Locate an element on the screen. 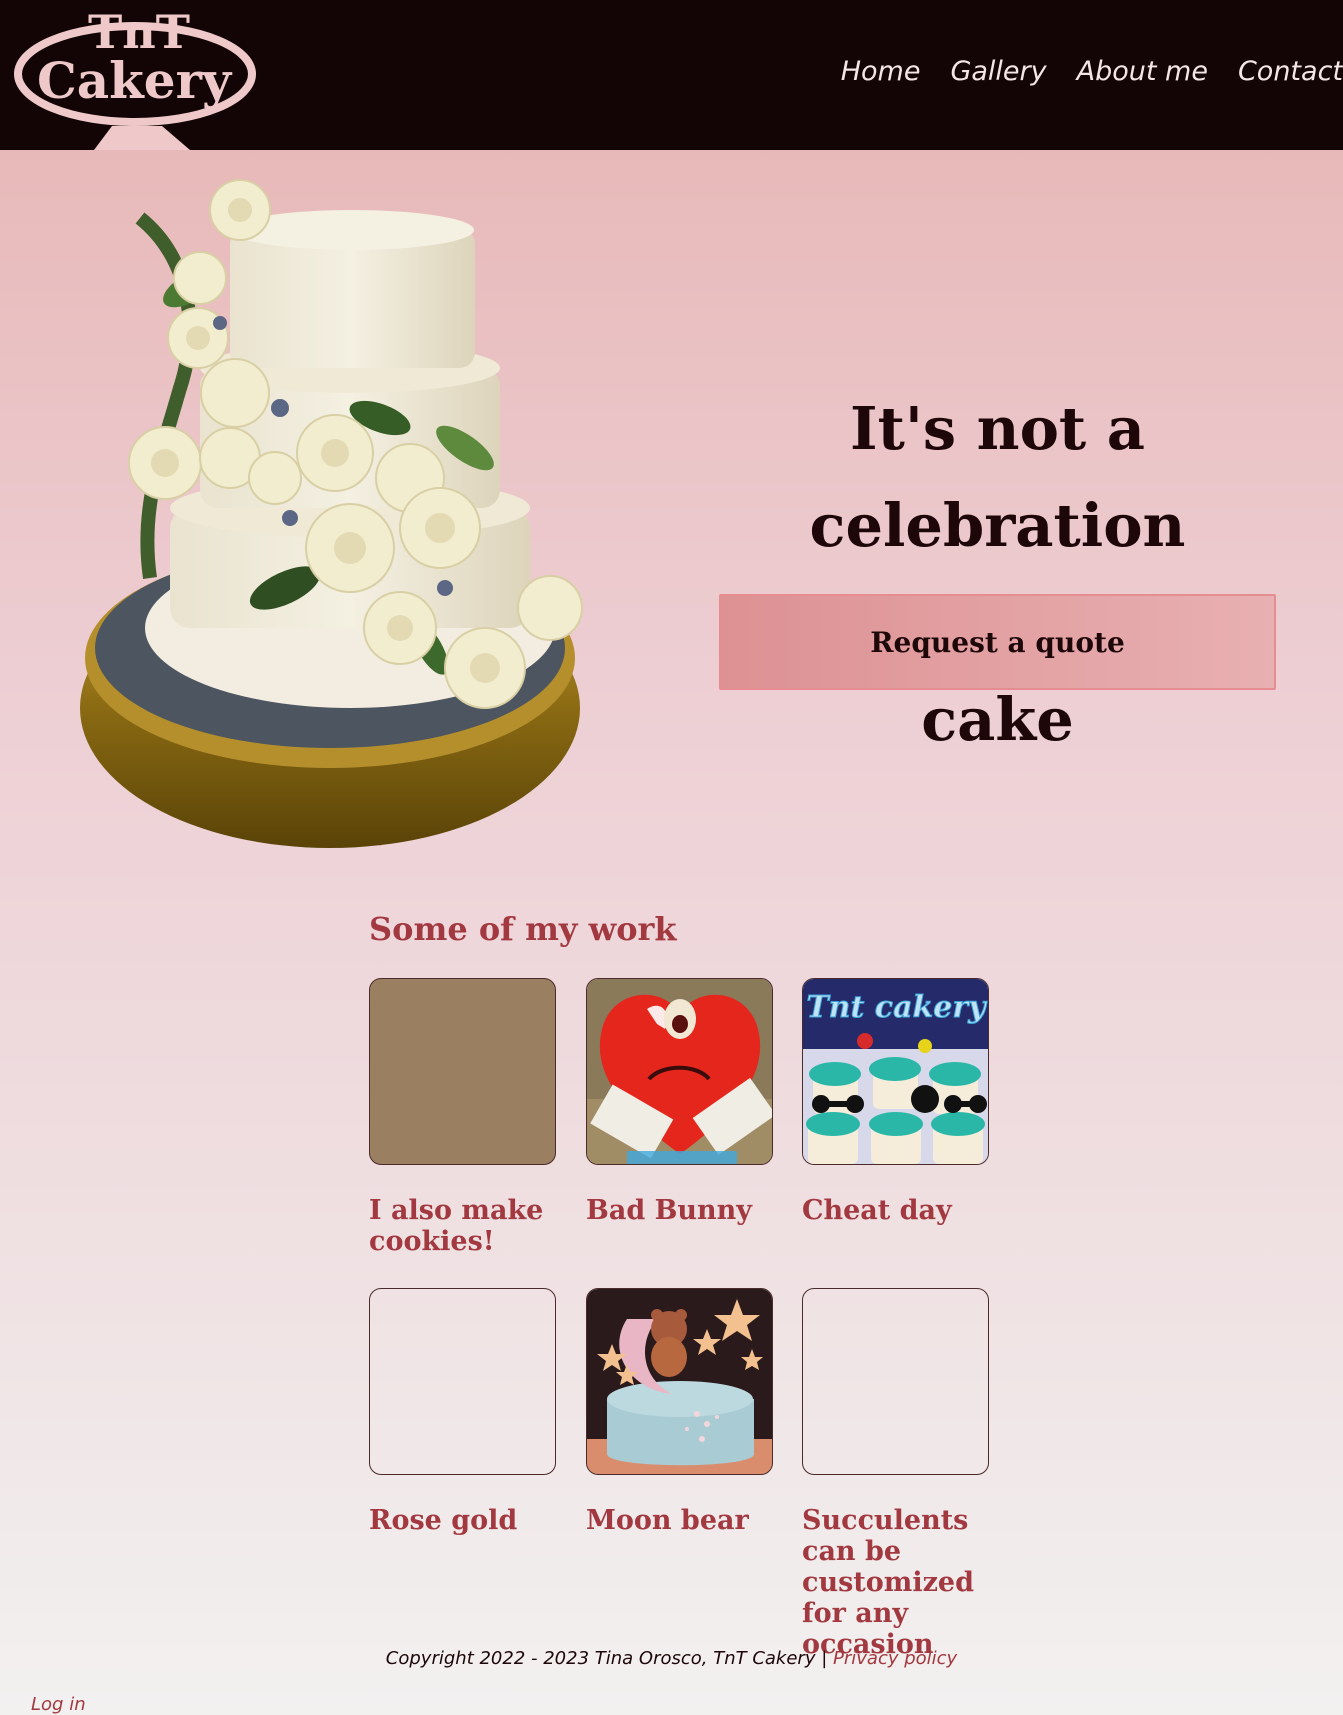 The height and width of the screenshot is (1715, 1343). gallery-tile-moon-bear is located at coordinates (679, 1381).